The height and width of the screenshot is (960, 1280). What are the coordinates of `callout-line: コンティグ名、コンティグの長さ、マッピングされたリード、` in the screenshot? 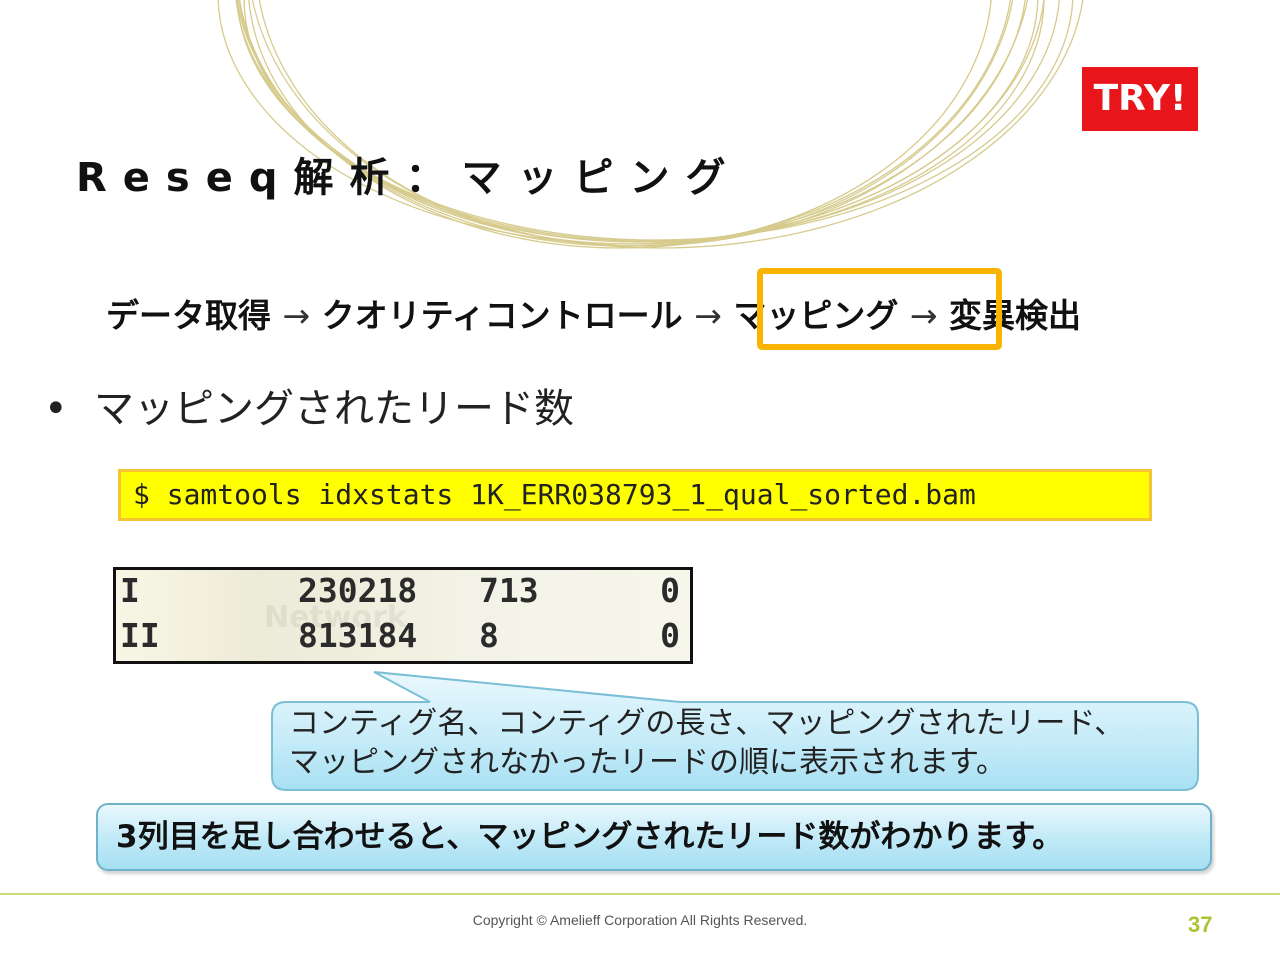 It's located at (707, 723).